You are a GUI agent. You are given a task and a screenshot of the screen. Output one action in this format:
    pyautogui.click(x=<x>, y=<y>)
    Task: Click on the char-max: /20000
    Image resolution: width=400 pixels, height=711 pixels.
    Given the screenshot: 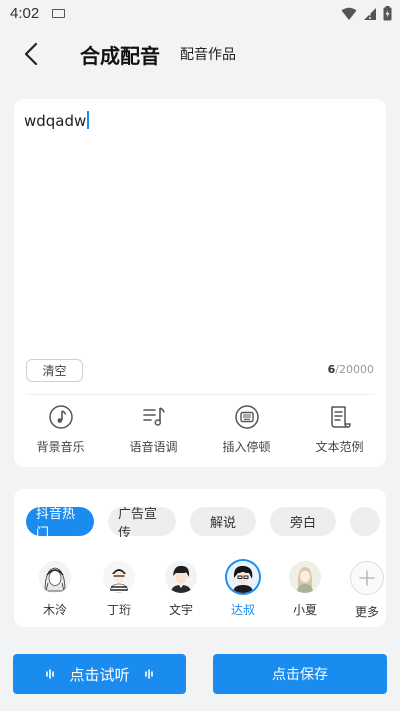 What is the action you would take?
    pyautogui.click(x=354, y=369)
    